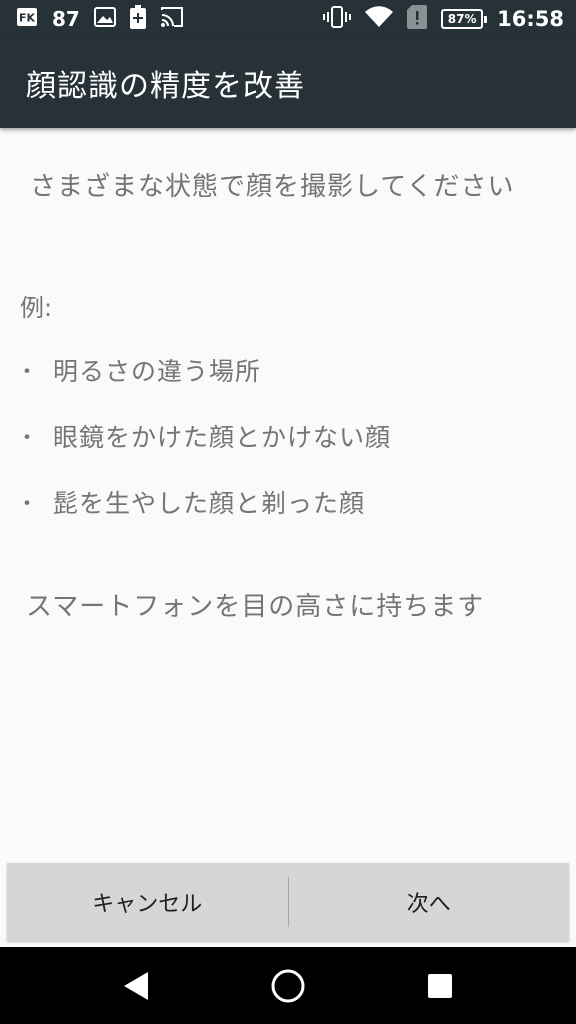  I want to click on app-bar: 顔認識の精度を改善, so click(288, 83).